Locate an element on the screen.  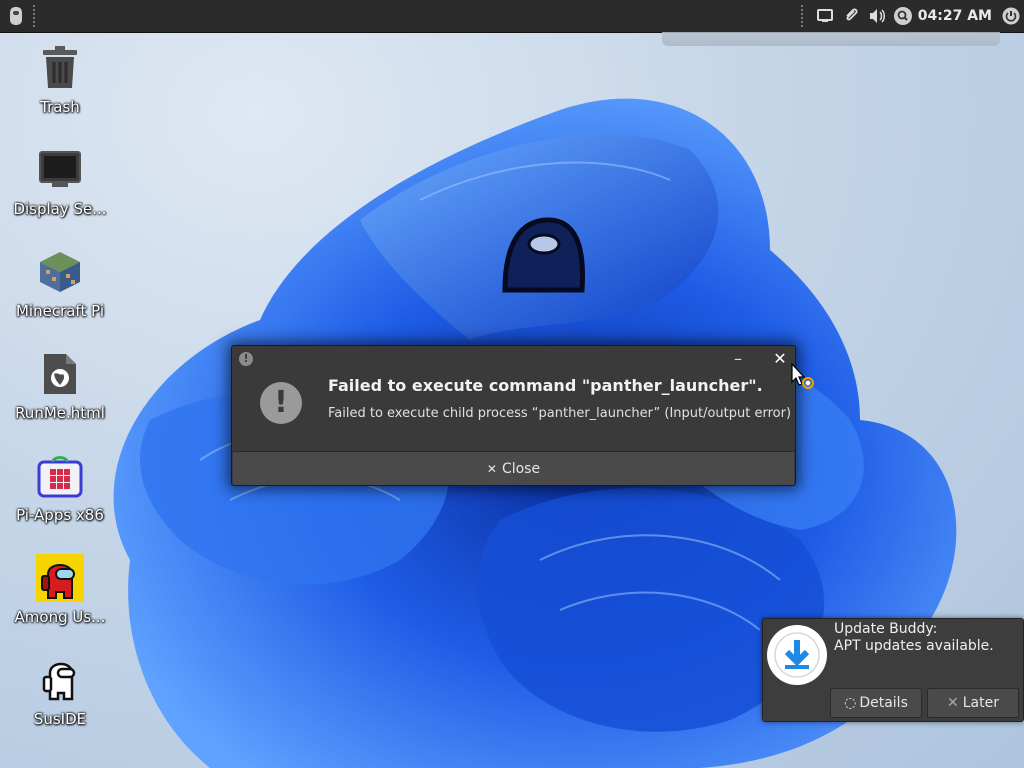
minimize-button: – is located at coordinates (738, 359).